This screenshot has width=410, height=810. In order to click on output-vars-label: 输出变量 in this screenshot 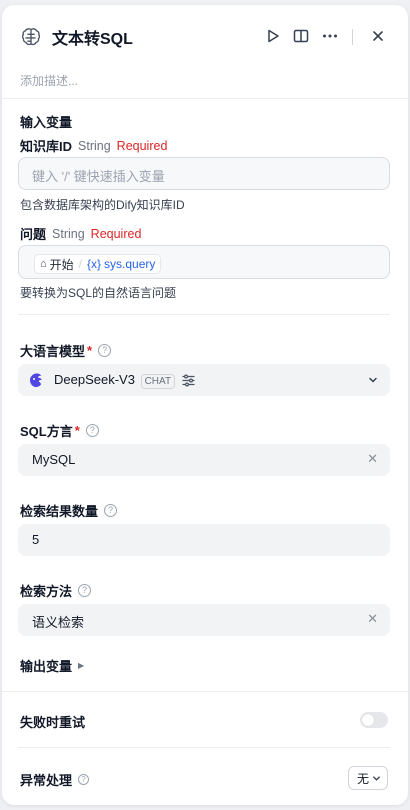, I will do `click(46, 666)`.